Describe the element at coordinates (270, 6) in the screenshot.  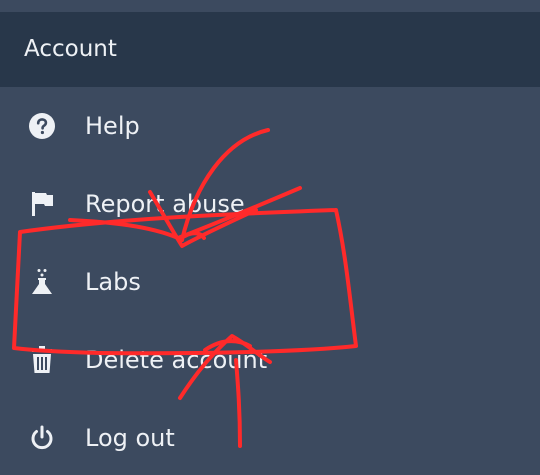
I see `top-strip` at that location.